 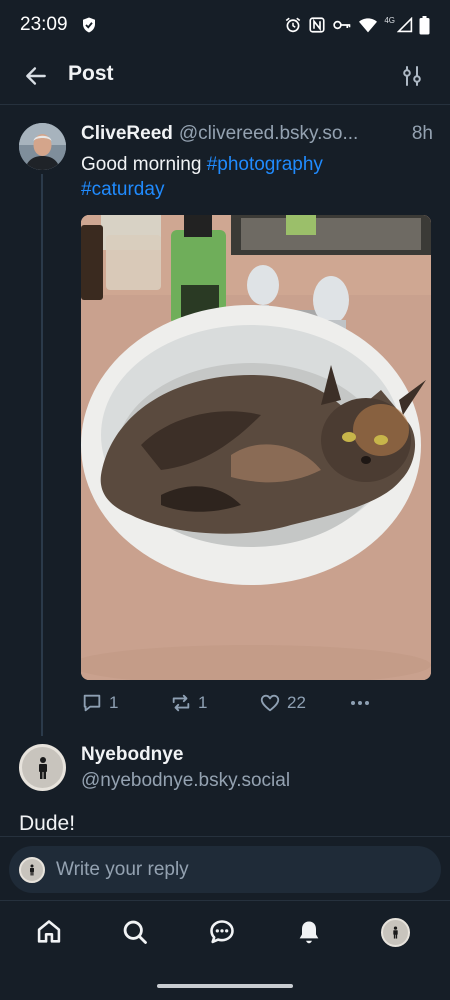 What do you see at coordinates (122, 189) in the screenshot?
I see `hashtag-link: #caturday` at bounding box center [122, 189].